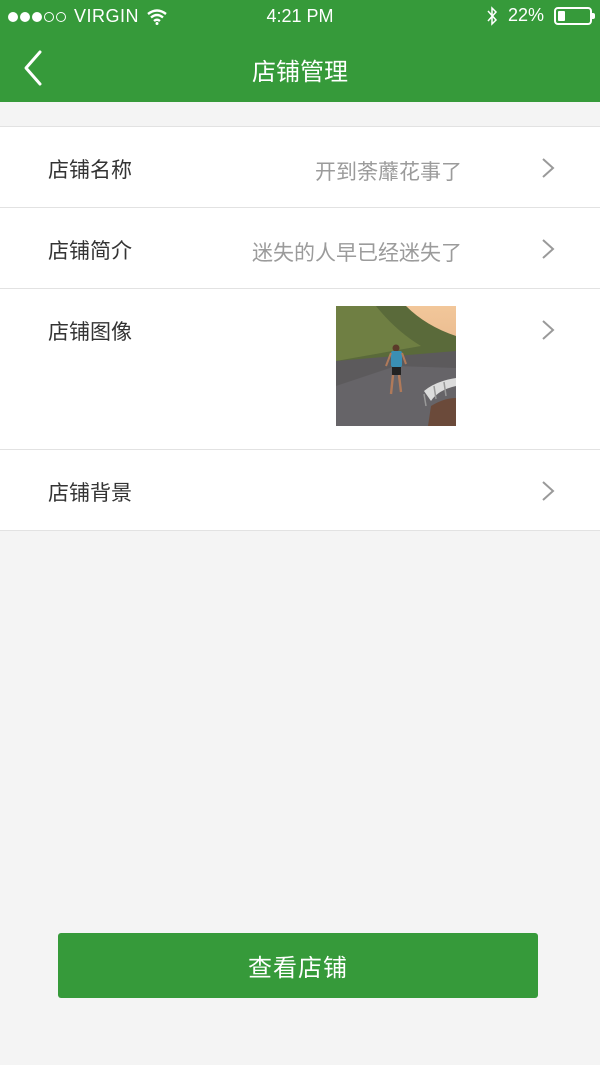  I want to click on battery-icon, so click(574, 15).